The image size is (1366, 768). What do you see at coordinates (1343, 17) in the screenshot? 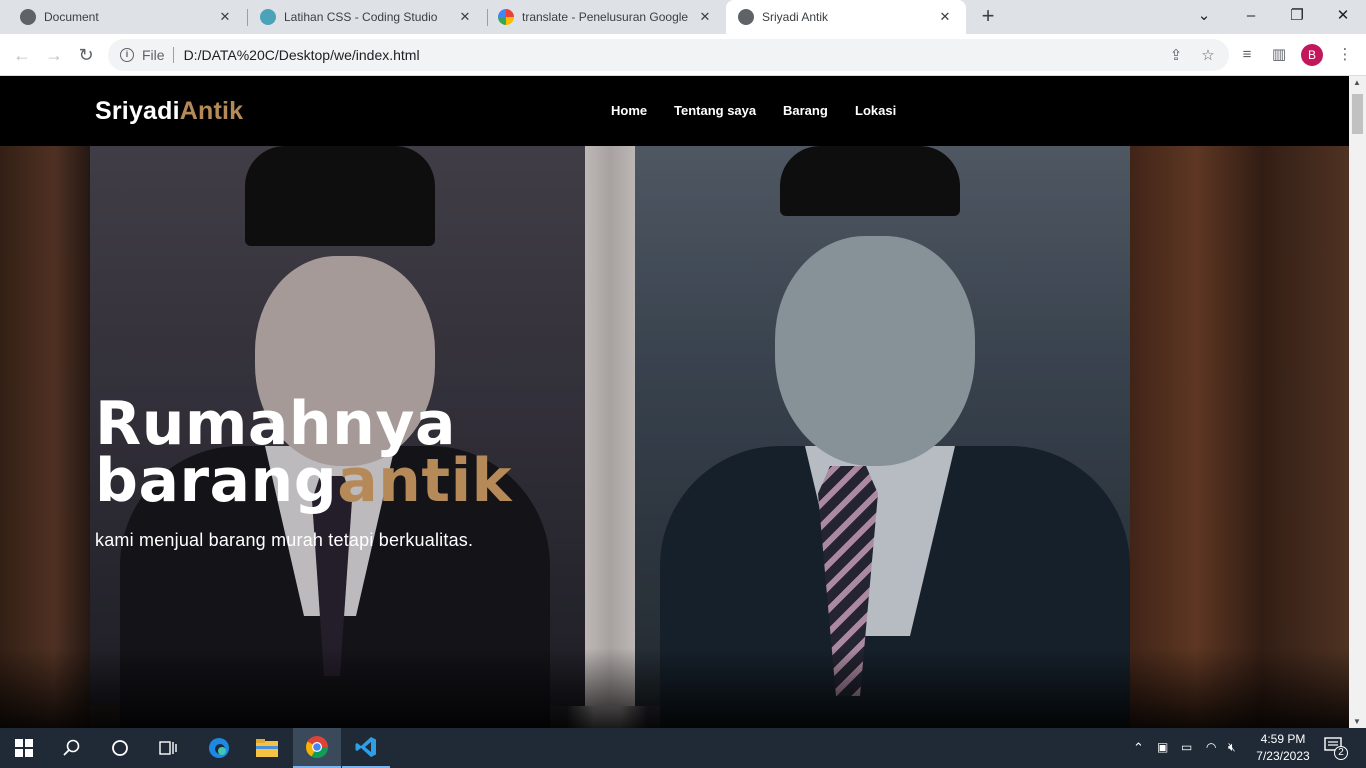
I see `window-close-icon: ✕` at bounding box center [1343, 17].